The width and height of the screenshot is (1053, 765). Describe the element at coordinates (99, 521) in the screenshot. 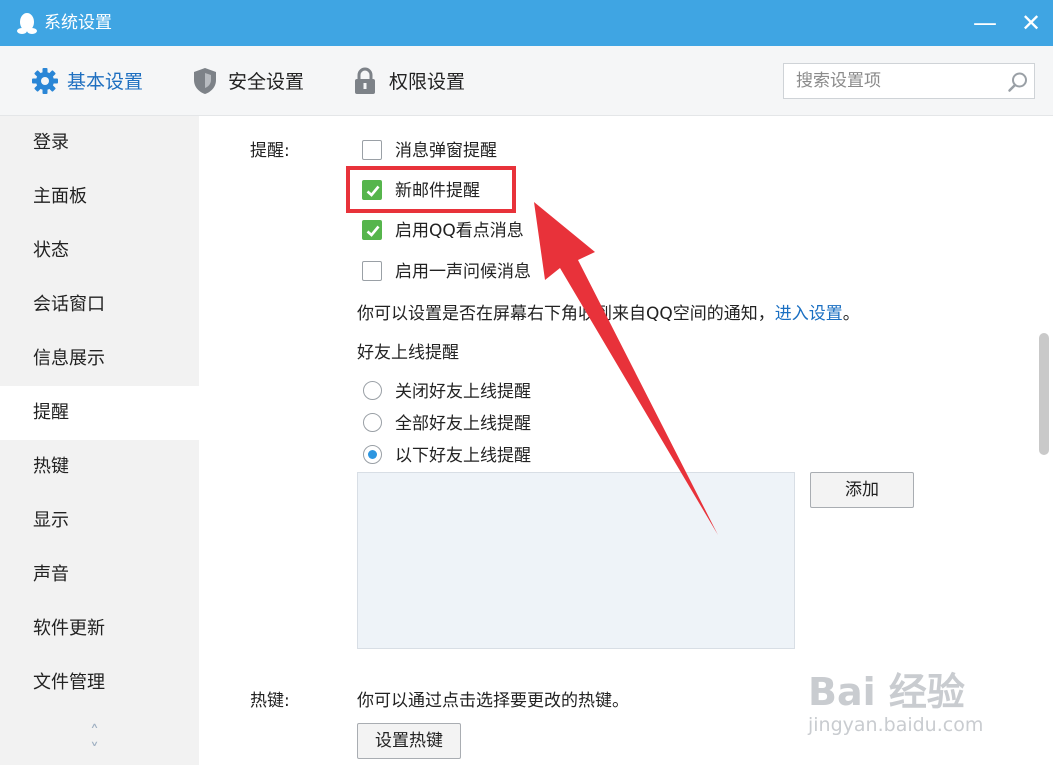

I see `sidebar-item-display: 显示` at that location.